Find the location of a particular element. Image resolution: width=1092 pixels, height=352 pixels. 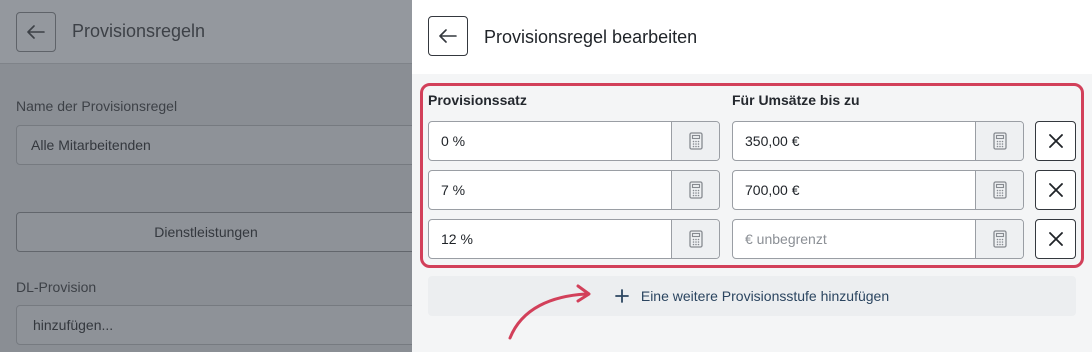

services-button: Dienstleistungen is located at coordinates (214, 232).